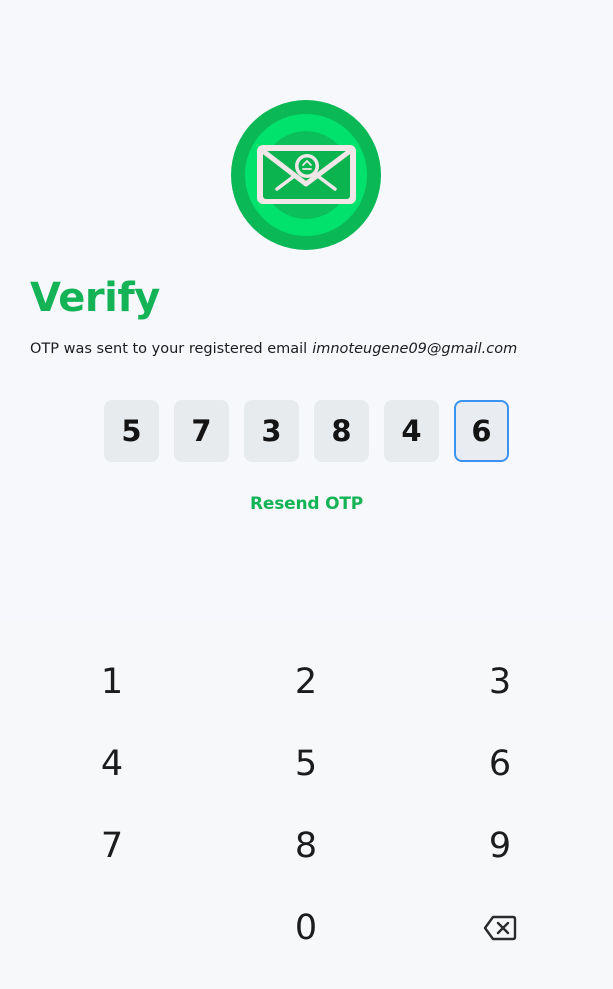 The height and width of the screenshot is (989, 613). What do you see at coordinates (112, 846) in the screenshot?
I see `keypad-key-7: 7` at bounding box center [112, 846].